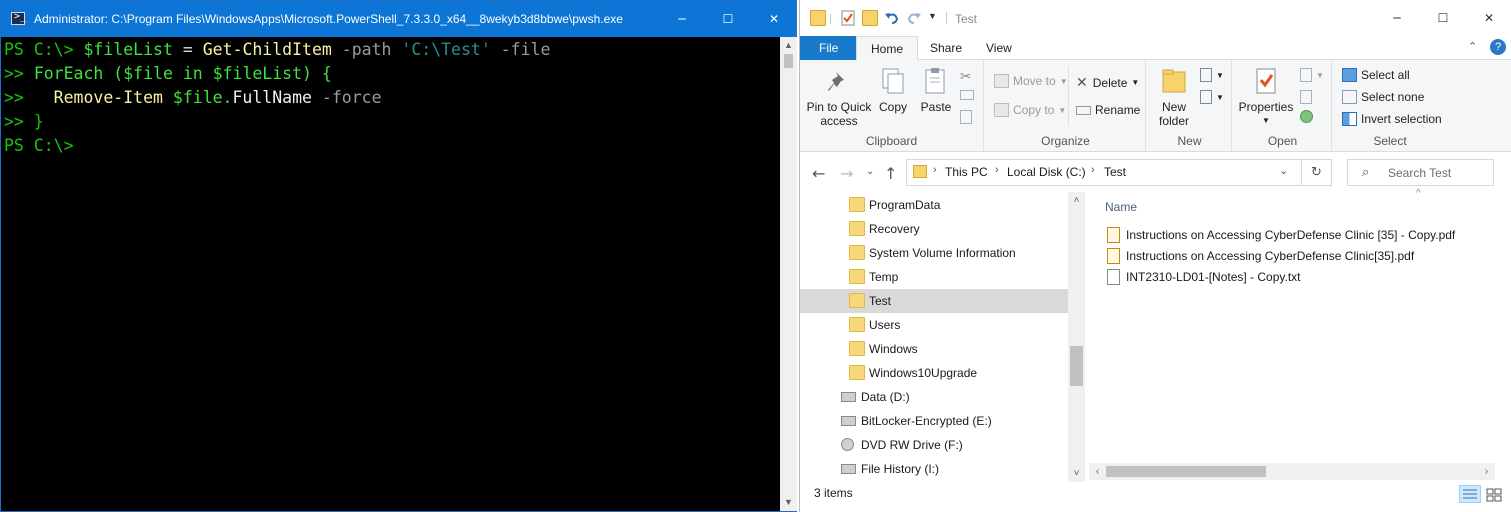 Image resolution: width=1511 pixels, height=512 pixels. Describe the element at coordinates (934, 301) in the screenshot. I see `nav-item-test: Test` at that location.